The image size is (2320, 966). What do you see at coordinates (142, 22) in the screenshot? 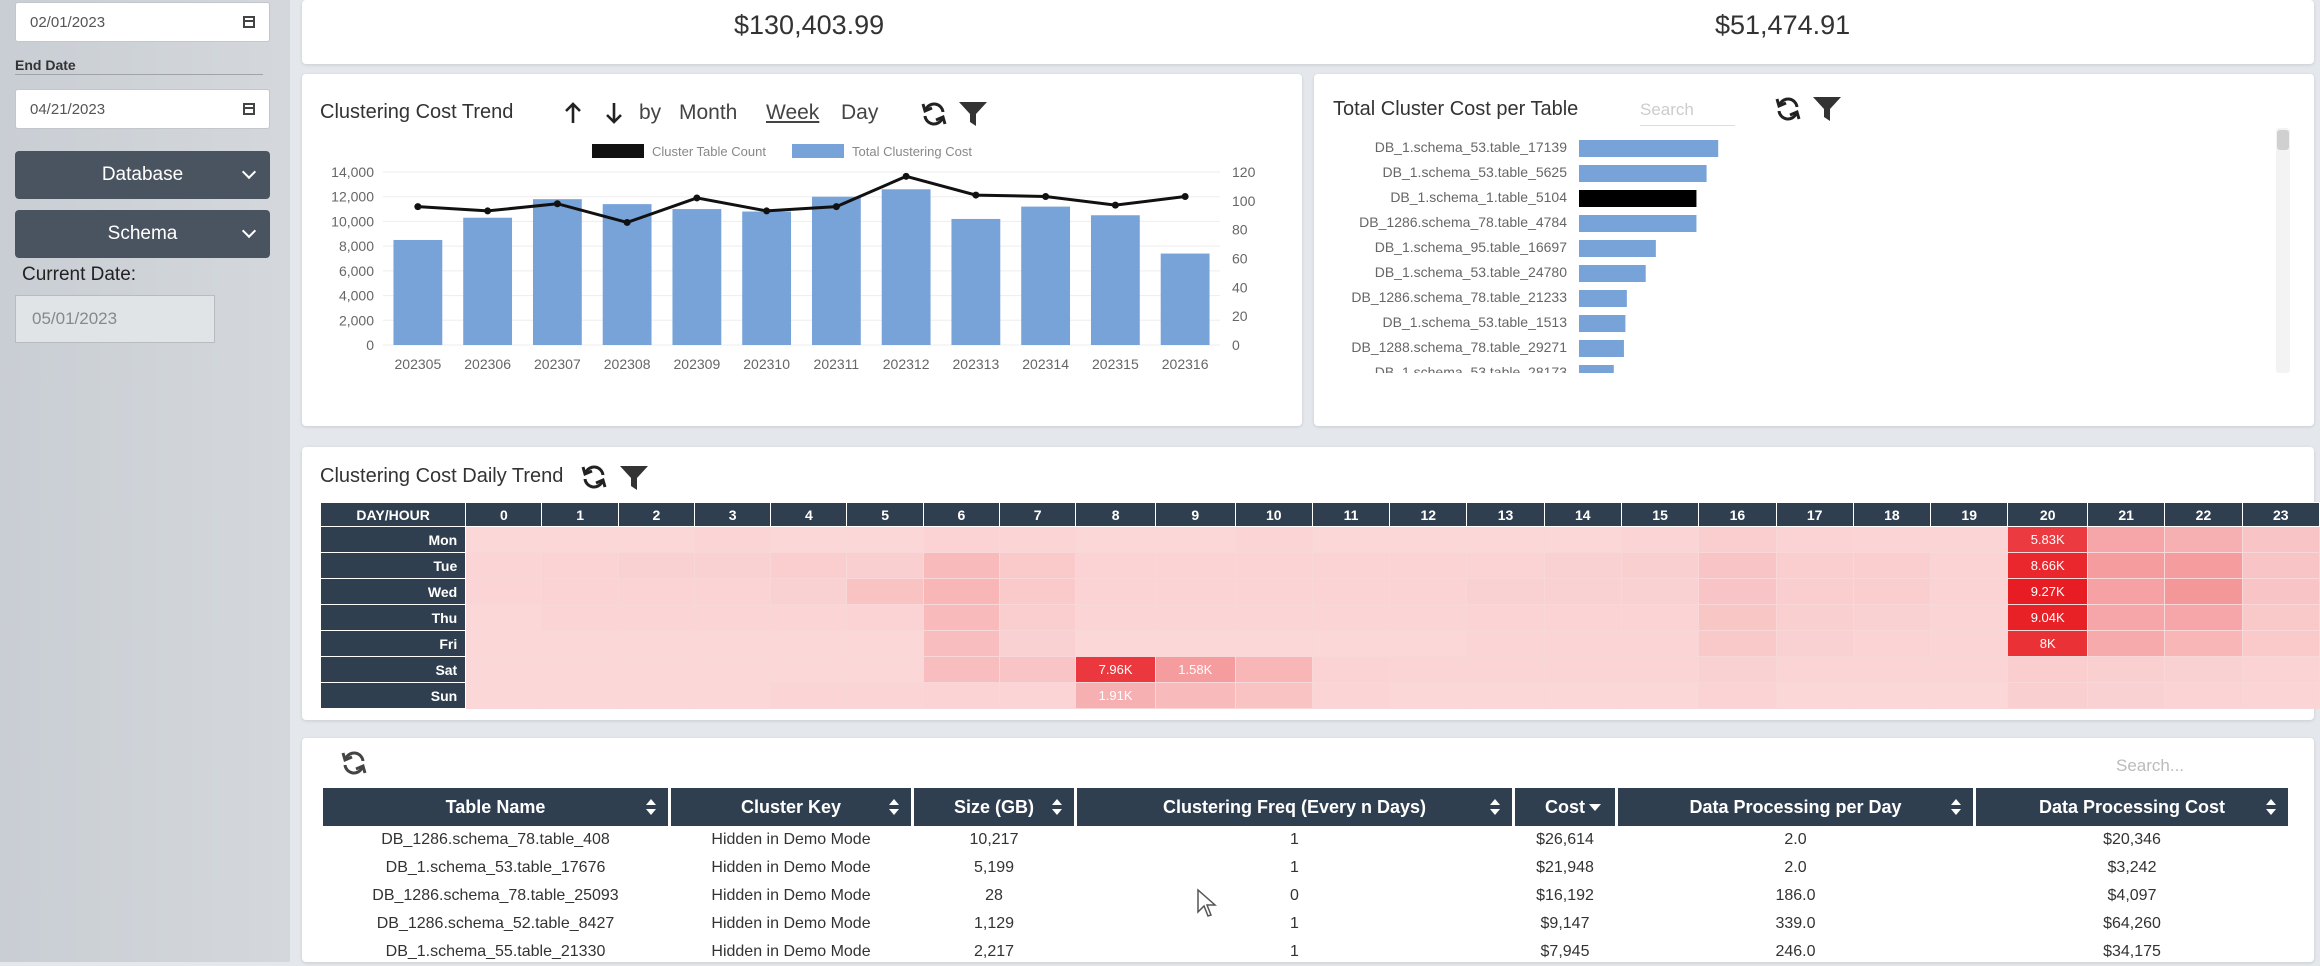
I see `start-date-input: 02/01/2023` at bounding box center [142, 22].